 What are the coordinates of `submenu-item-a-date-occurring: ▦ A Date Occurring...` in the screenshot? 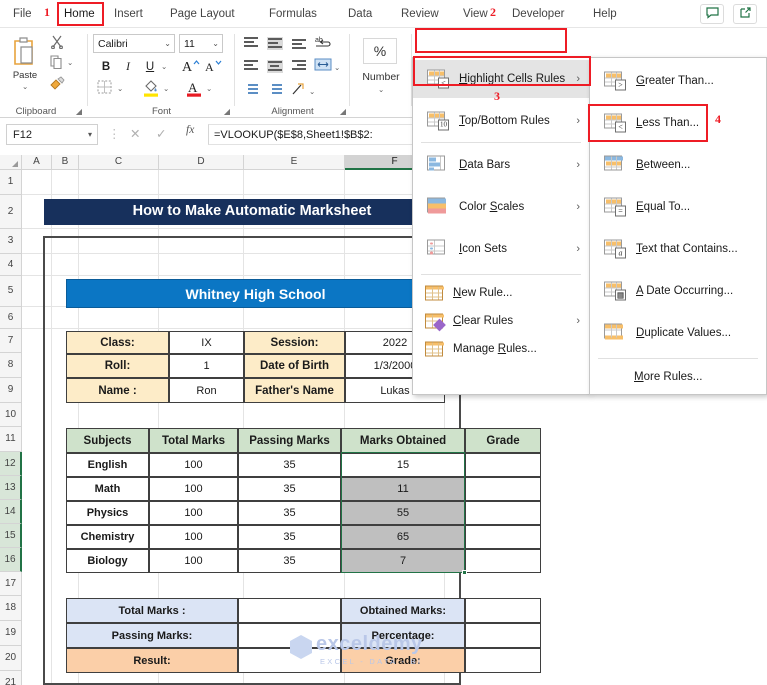 It's located at (678, 291).